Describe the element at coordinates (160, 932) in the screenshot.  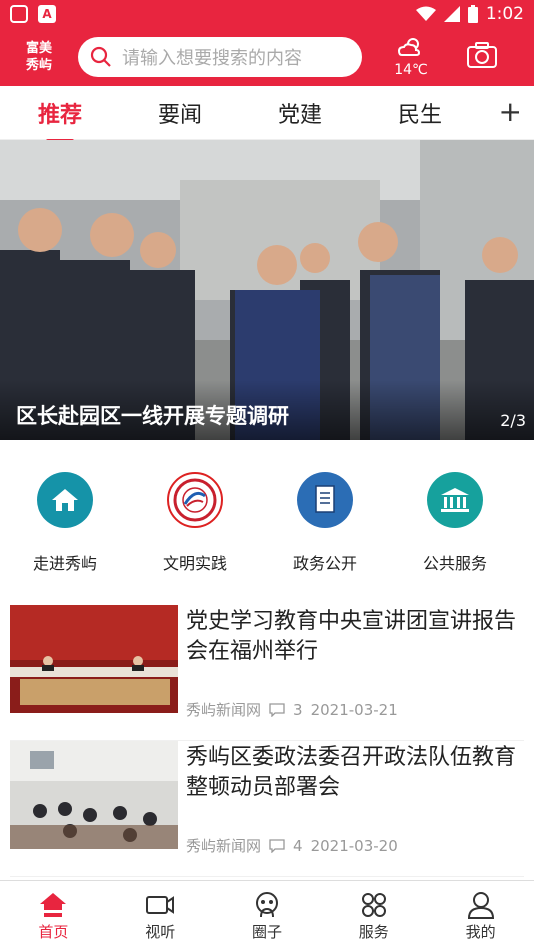
I see `nav-label: 视听` at that location.